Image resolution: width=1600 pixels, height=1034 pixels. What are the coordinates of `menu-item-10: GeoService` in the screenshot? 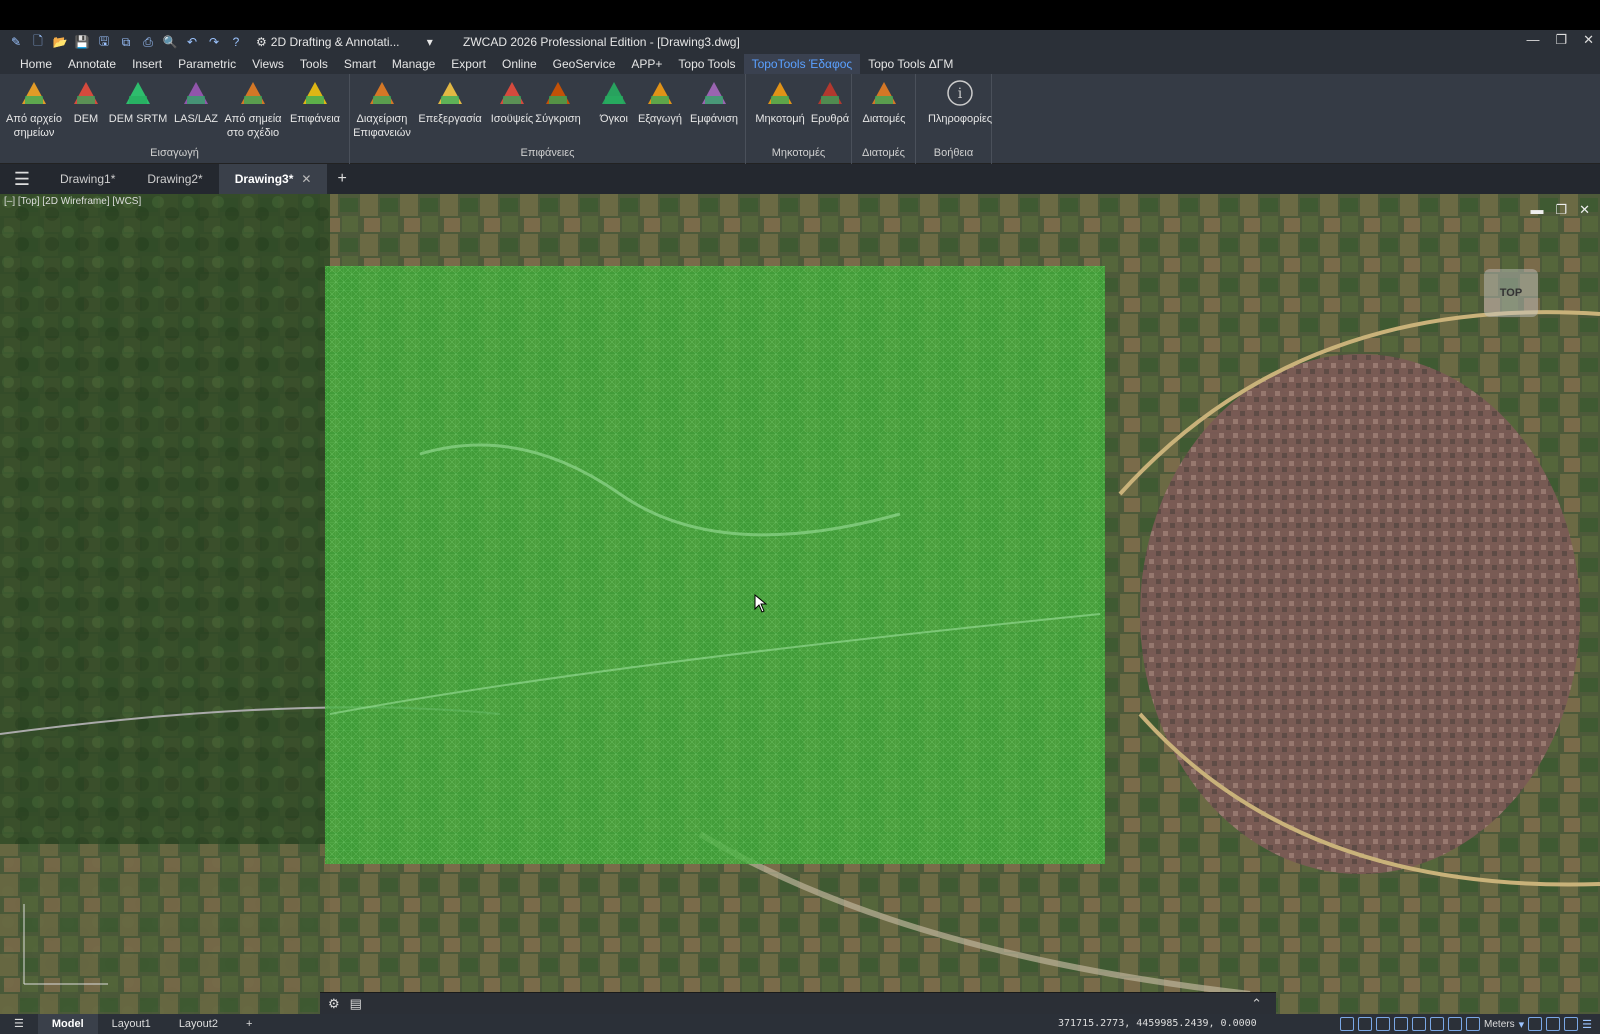 It's located at (584, 64).